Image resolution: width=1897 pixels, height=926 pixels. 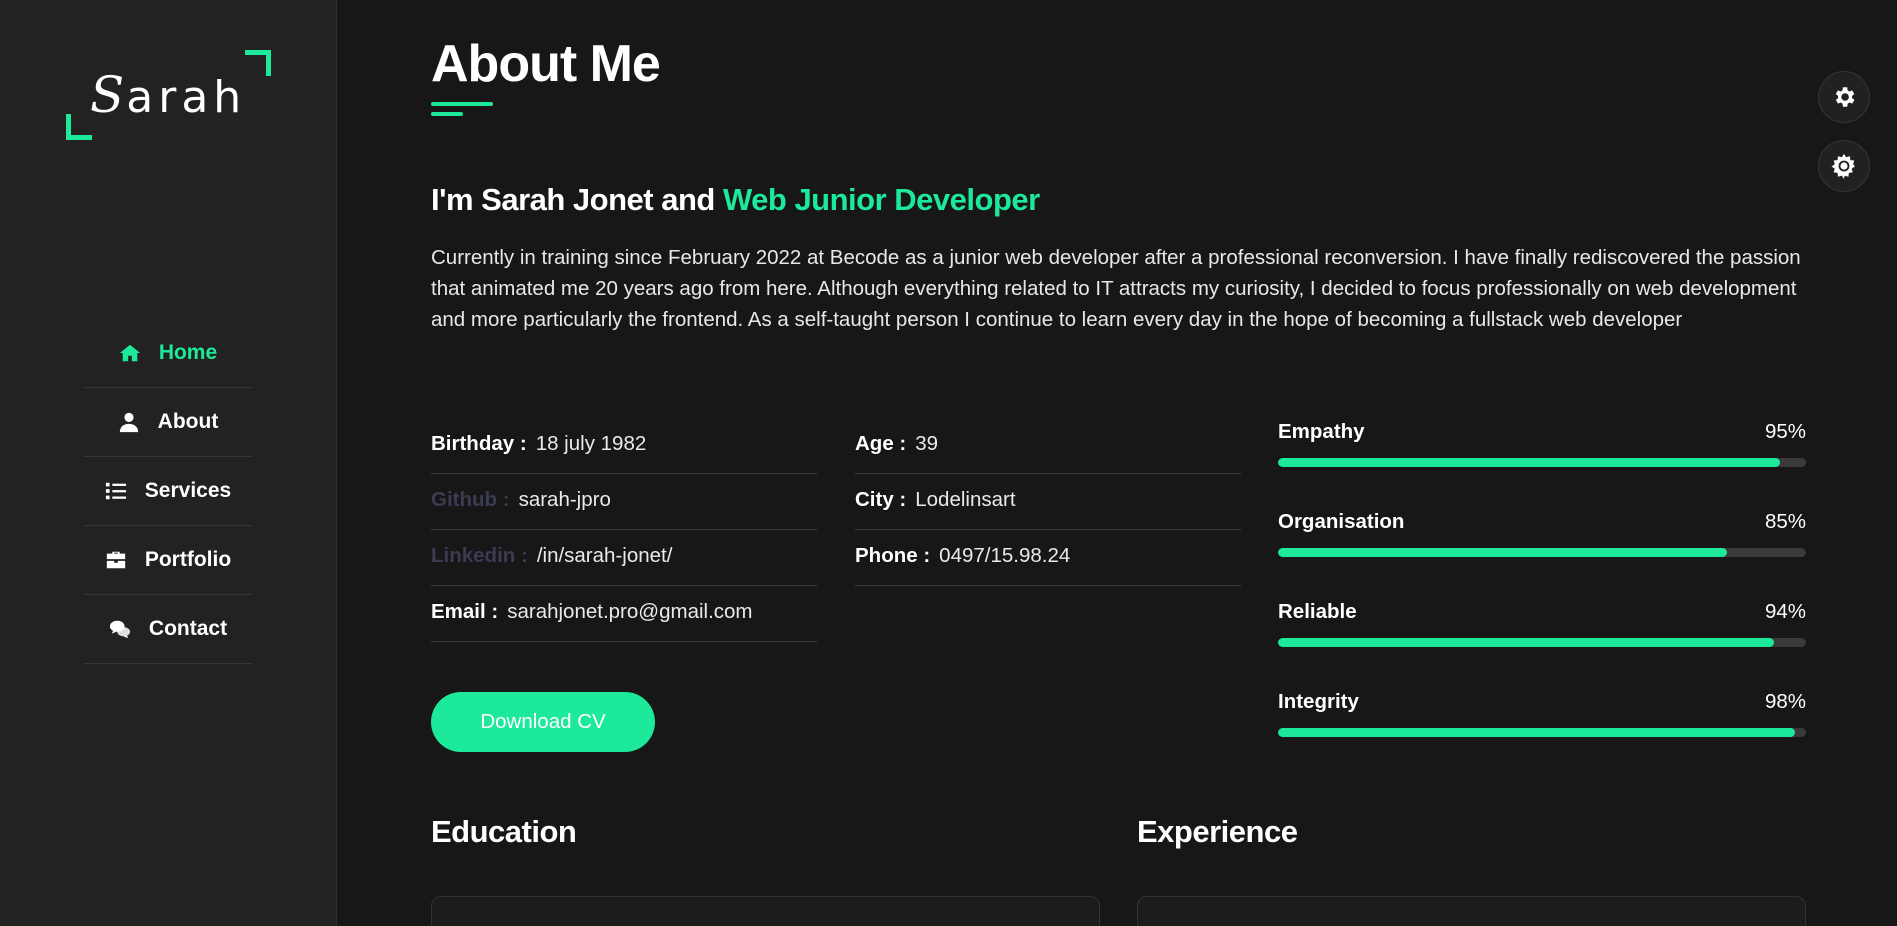 I want to click on skill-percent: 98%, so click(x=1785, y=701).